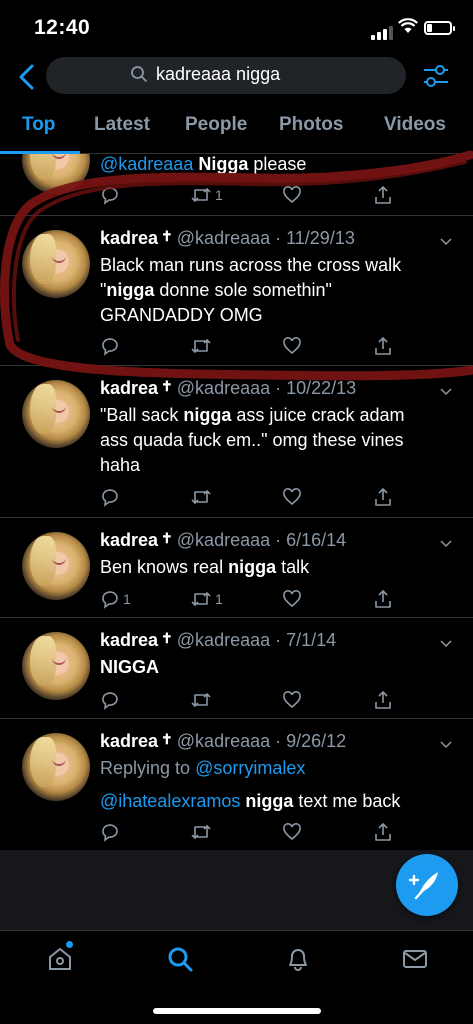  I want to click on tweet-bold-word: NIGGA, so click(130, 667).